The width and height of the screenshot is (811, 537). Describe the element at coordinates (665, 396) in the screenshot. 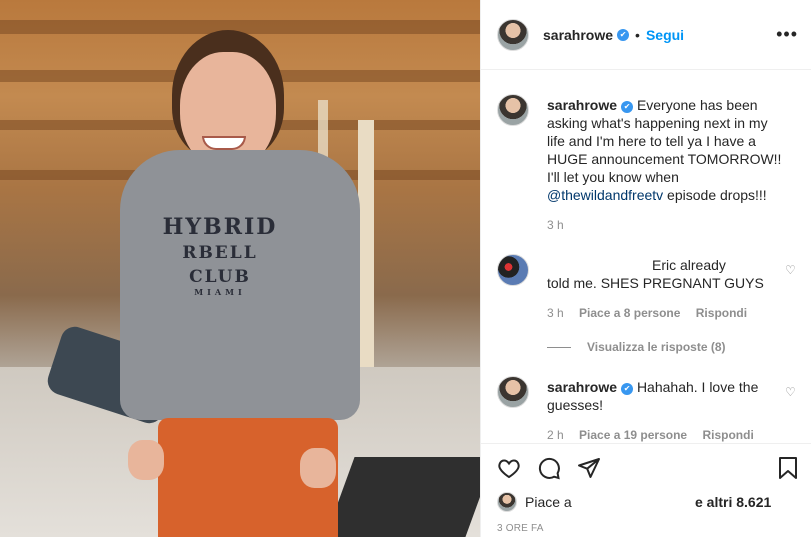

I see `comment-body: sarahrowe ✔ Hahahah. I love the guesses!` at that location.